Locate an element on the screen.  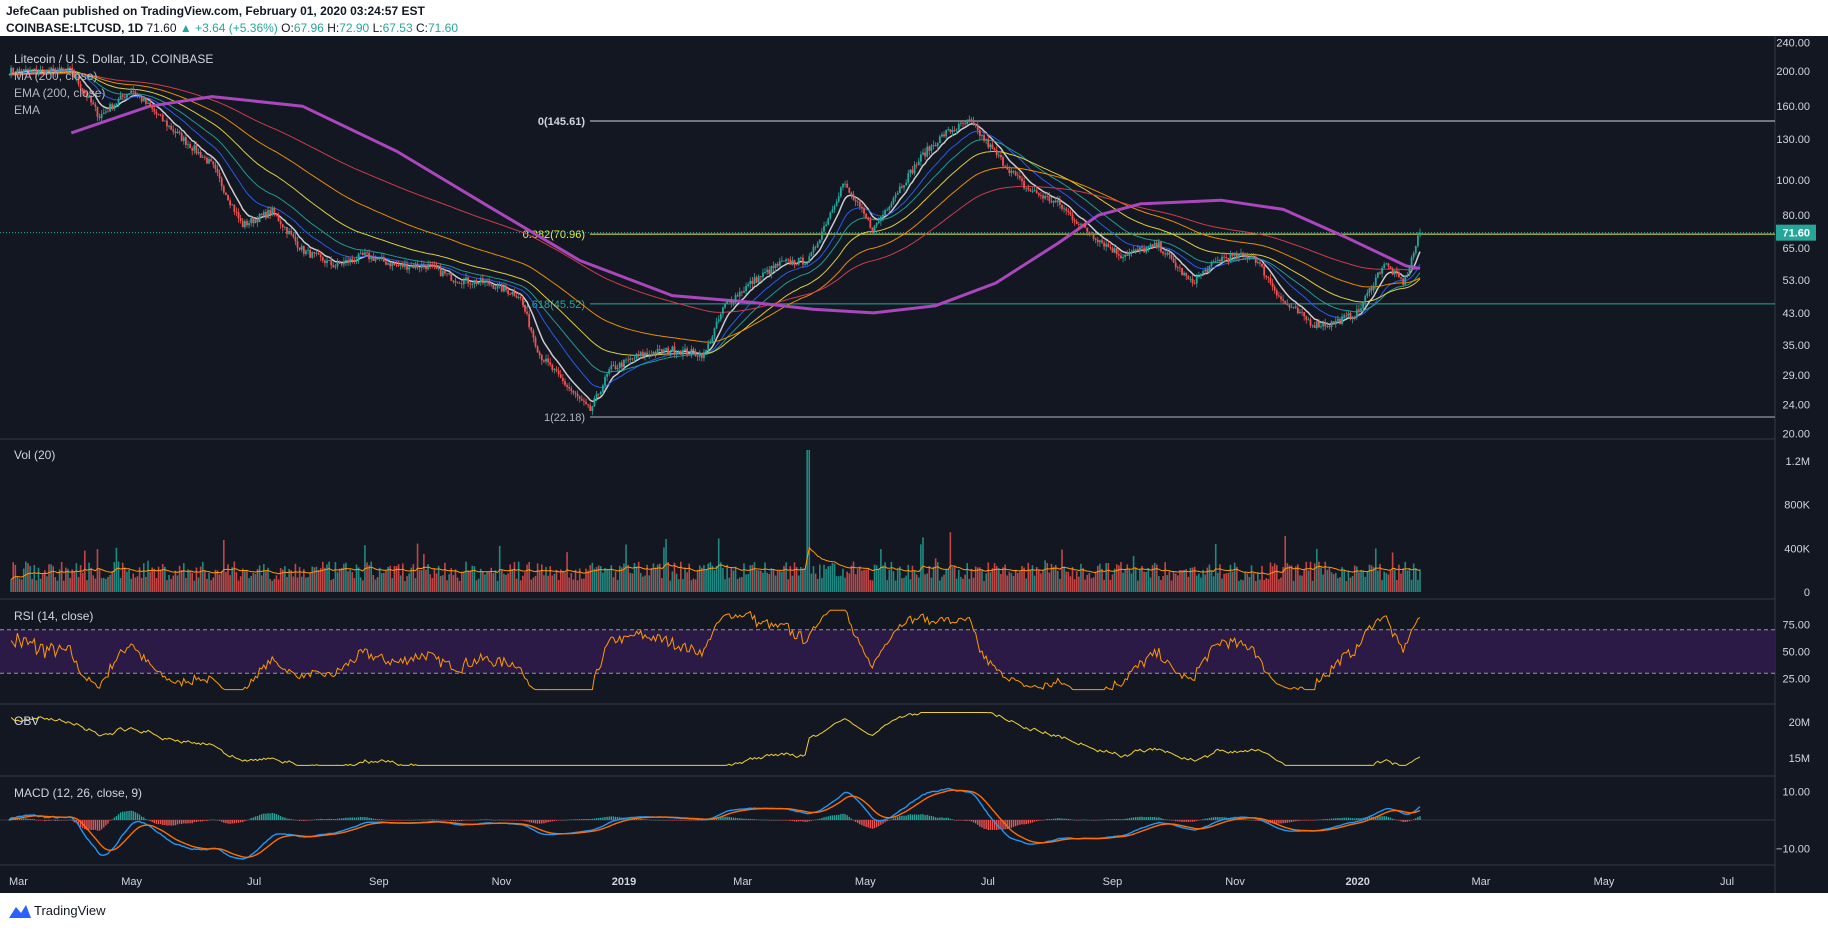
obv-axis-tick: 20M is located at coordinates (1799, 723).